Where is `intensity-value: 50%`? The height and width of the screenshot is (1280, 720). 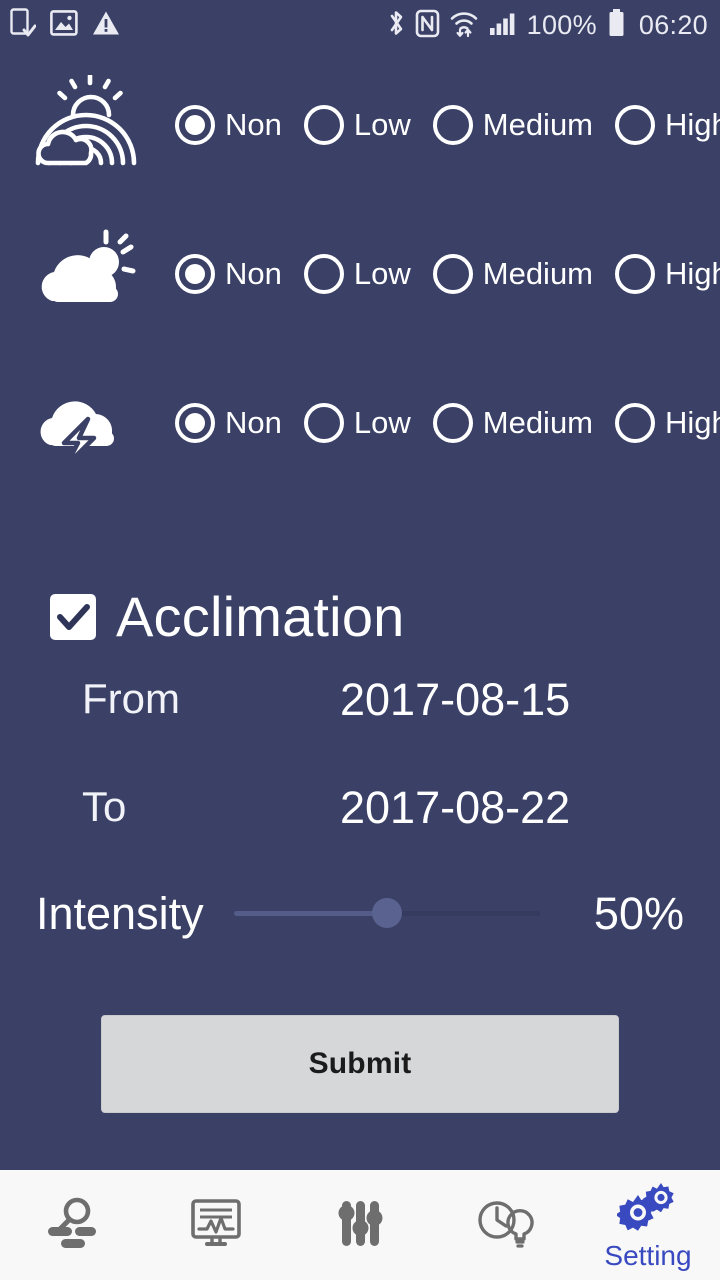 intensity-value: 50% is located at coordinates (638, 913).